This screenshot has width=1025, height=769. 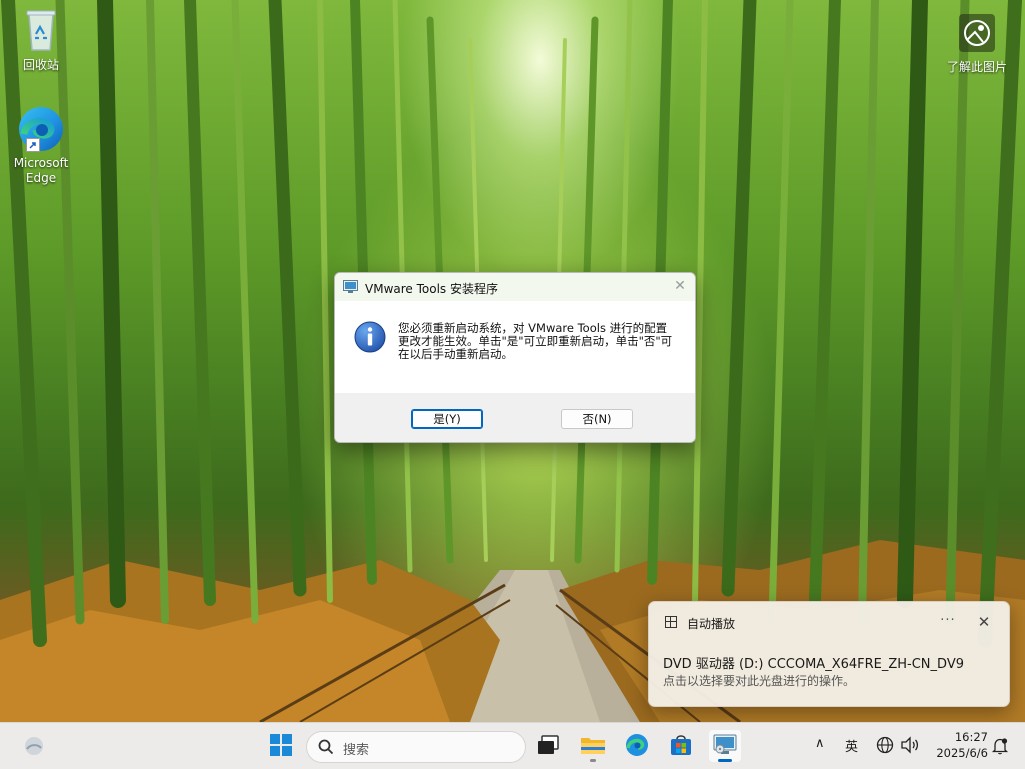 What do you see at coordinates (885, 746) in the screenshot?
I see `network-icon` at bounding box center [885, 746].